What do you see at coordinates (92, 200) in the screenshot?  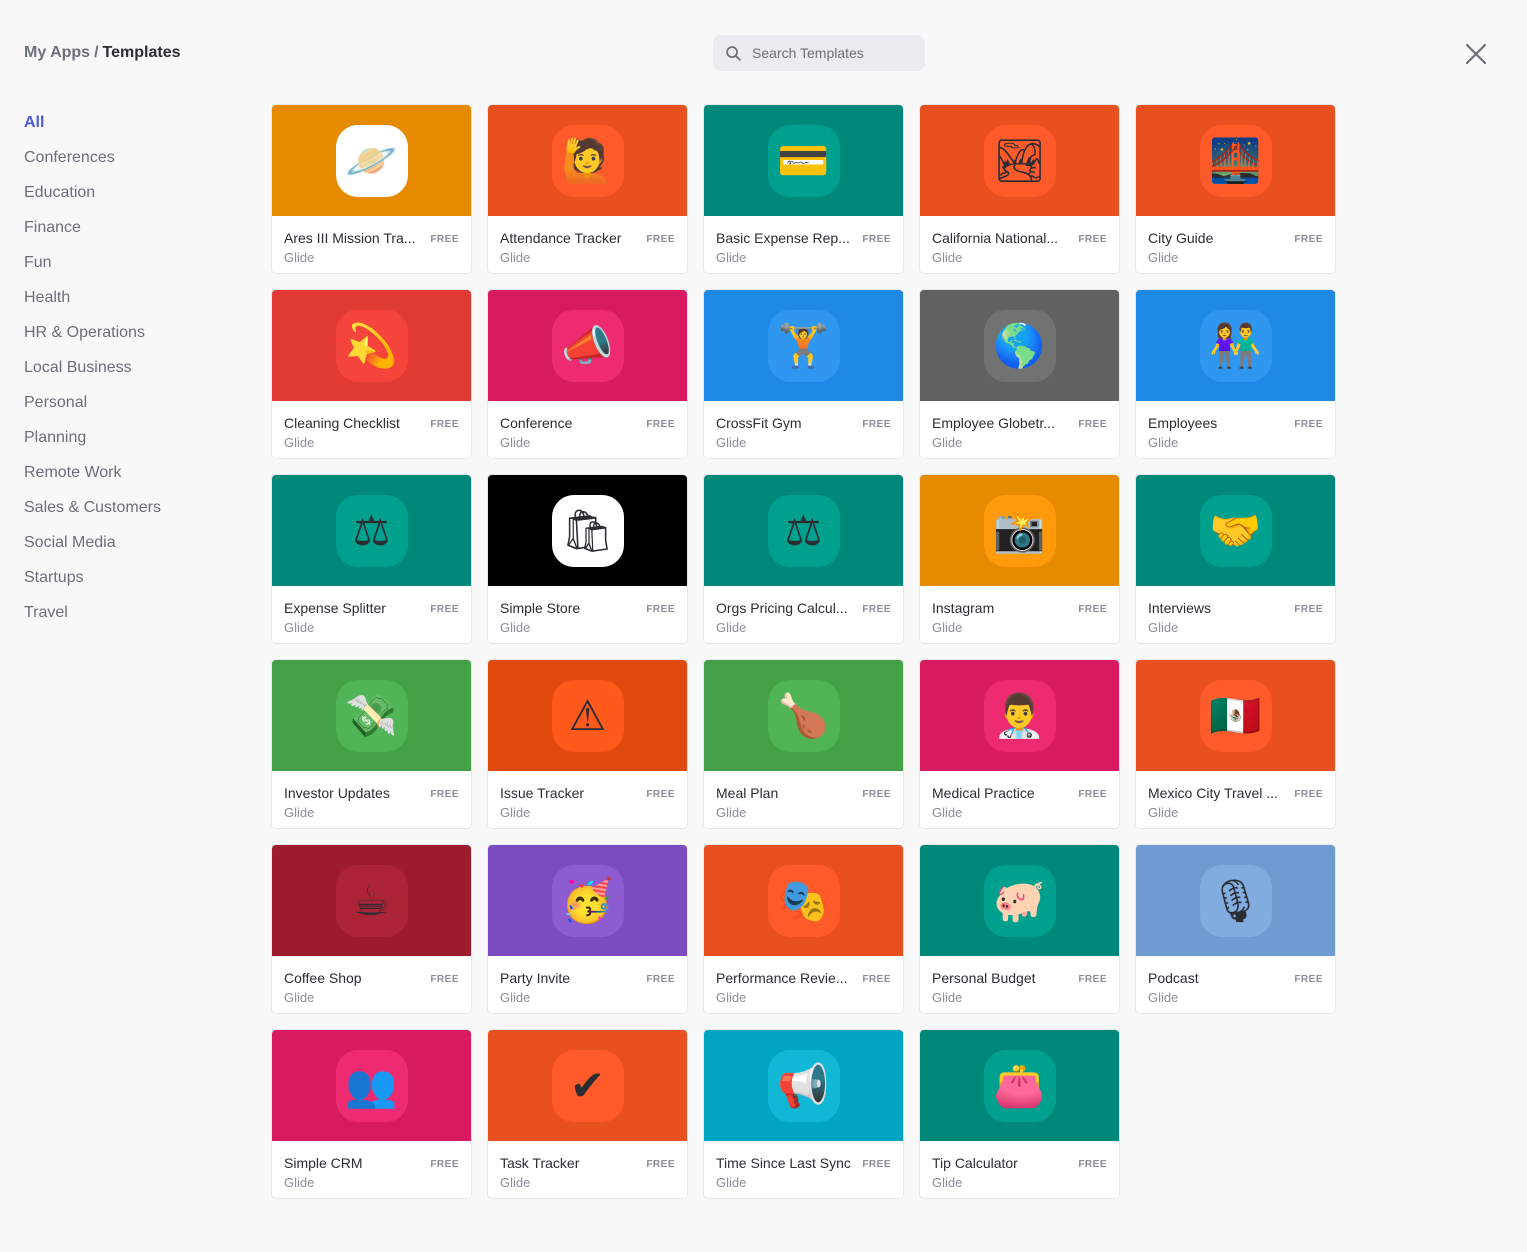 I see `sidebar-item-education: Education` at bounding box center [92, 200].